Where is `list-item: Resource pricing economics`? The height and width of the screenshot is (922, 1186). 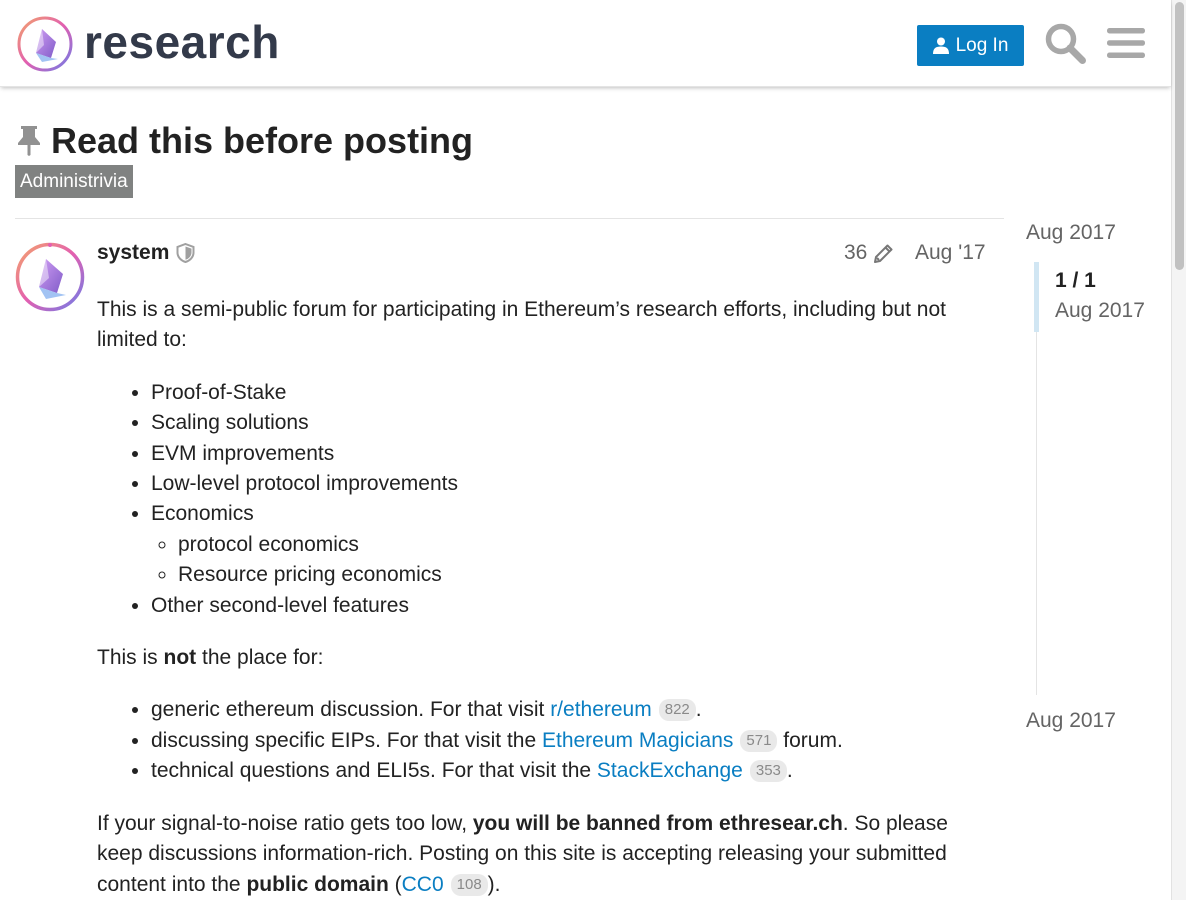
list-item: Resource pricing economics is located at coordinates (585, 575).